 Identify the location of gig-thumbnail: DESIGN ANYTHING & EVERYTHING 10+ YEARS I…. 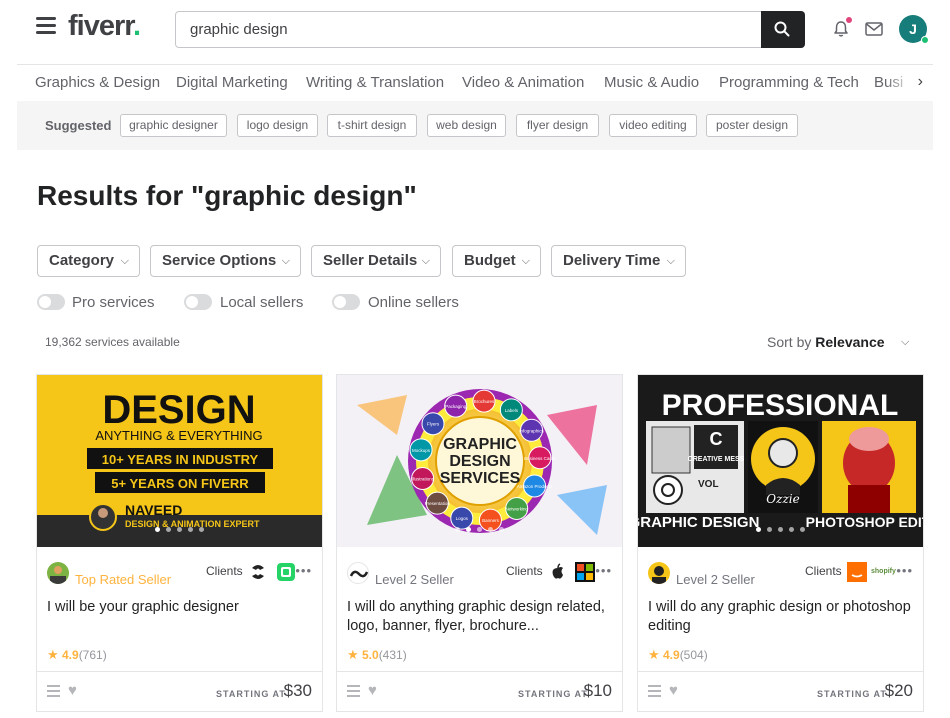
(179, 461).